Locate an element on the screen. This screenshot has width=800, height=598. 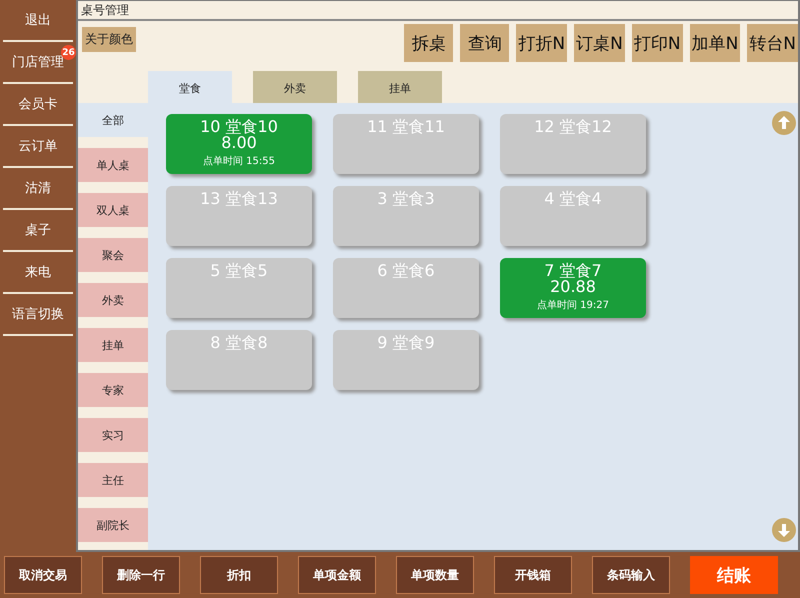
category-item: 聚会 is located at coordinates (113, 255).